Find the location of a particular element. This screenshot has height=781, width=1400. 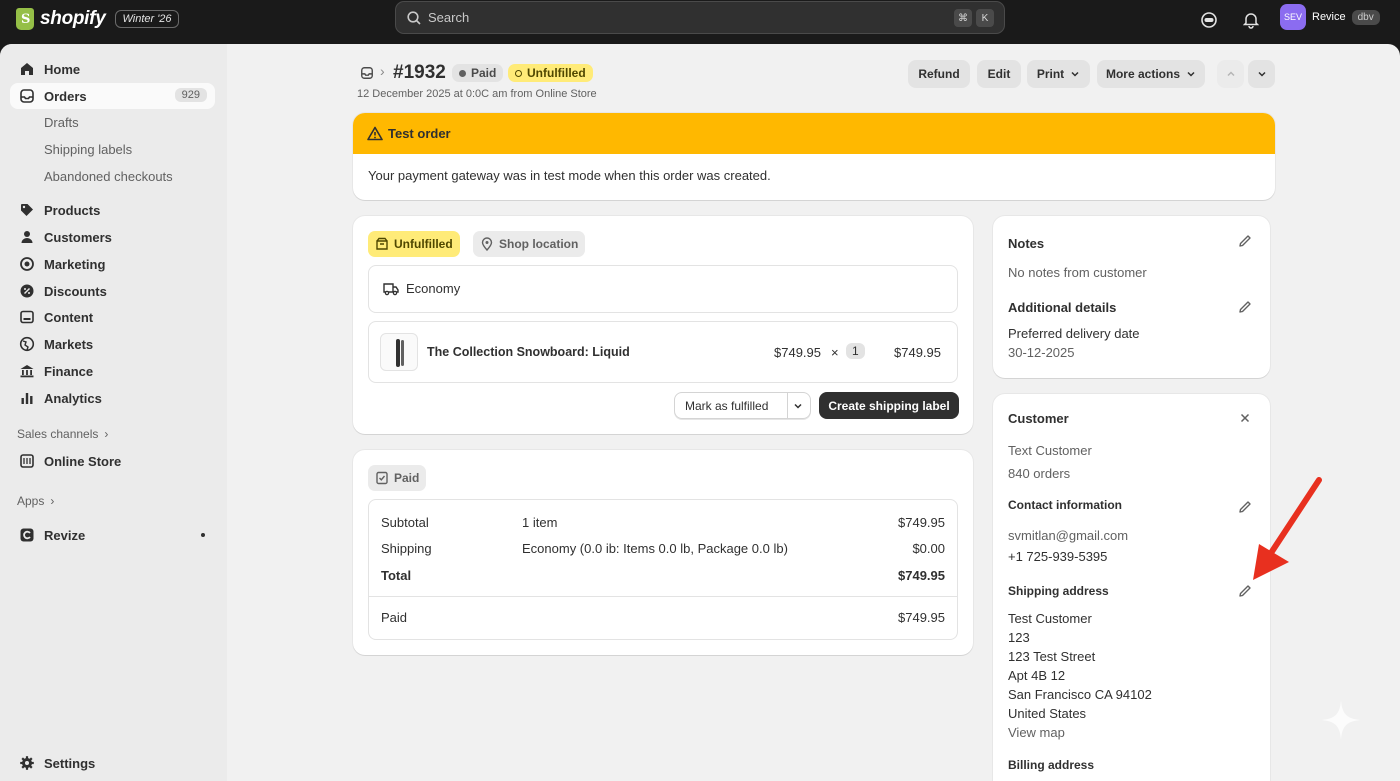

view-map-link: View map is located at coordinates (1036, 732).